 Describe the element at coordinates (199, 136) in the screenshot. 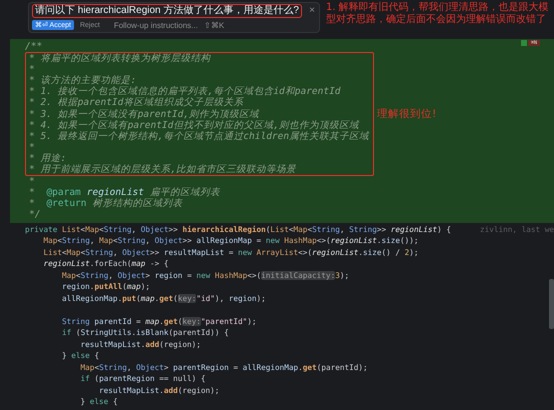

I see `comment-line: * 5. 最终返回一个树形结构,每个区域节点通过children属性关联其子区域` at that location.